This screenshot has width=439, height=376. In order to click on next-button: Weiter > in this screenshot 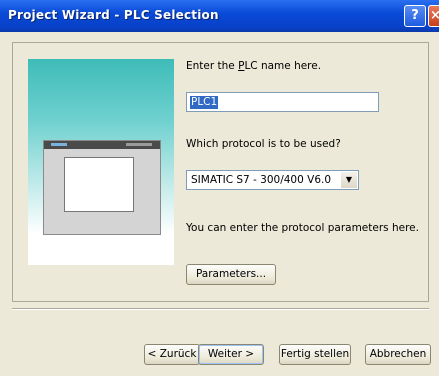, I will do `click(231, 354)`.